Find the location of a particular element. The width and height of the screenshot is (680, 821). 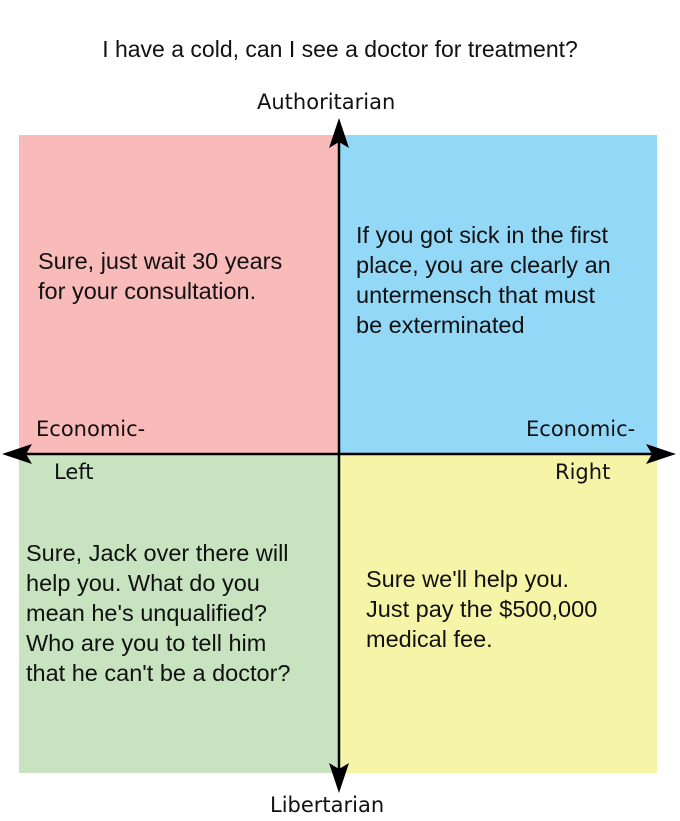

axis-label-right-line2: Right is located at coordinates (583, 472).